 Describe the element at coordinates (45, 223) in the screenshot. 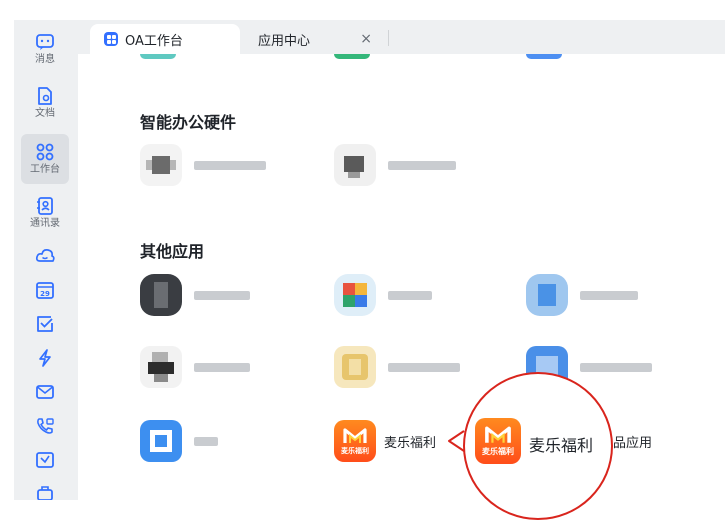

I see `rail-label-contacts: 通讯录` at that location.